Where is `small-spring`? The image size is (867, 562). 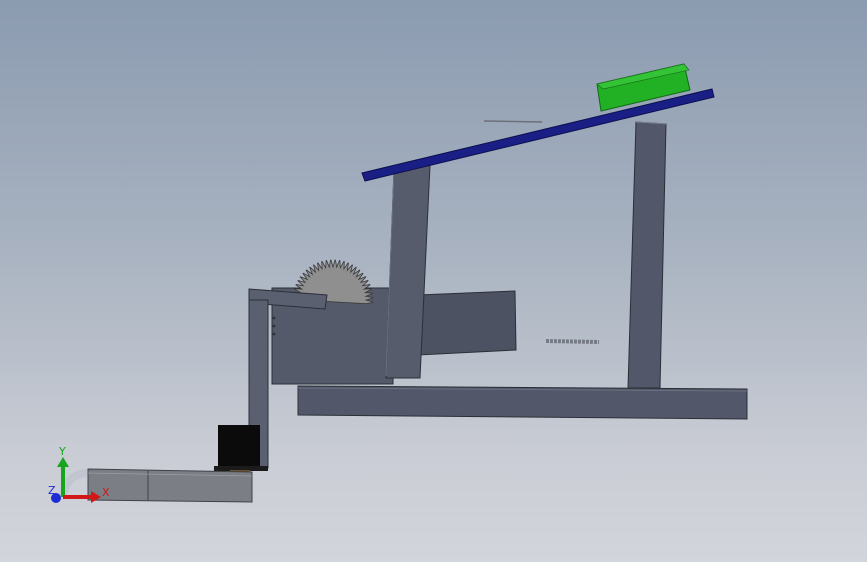 small-spring is located at coordinates (572, 341).